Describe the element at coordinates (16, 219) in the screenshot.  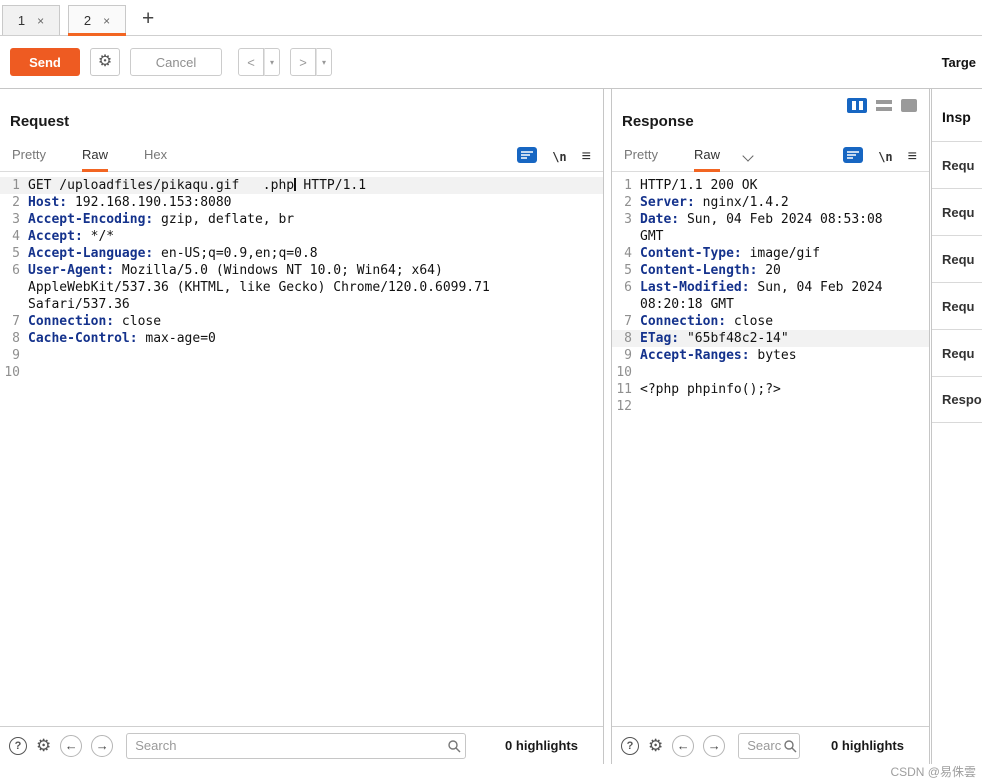
I see `line-number: 3` at that location.